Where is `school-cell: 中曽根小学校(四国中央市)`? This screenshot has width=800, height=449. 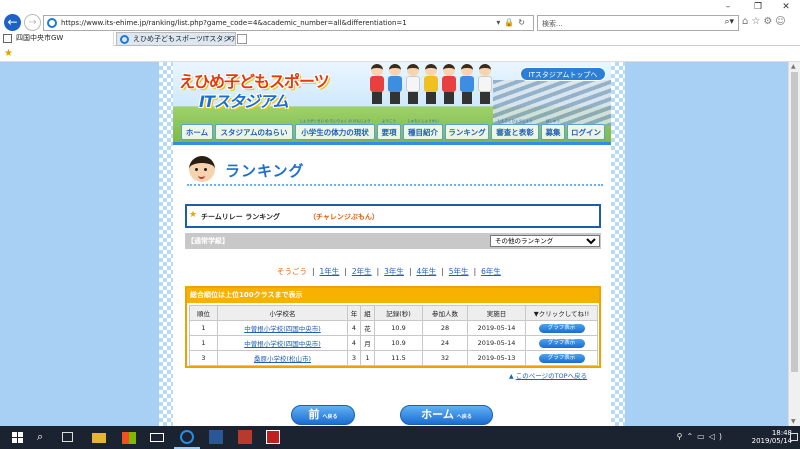
school-cell: 中曽根小学校(四国中央市) is located at coordinates (282, 343).